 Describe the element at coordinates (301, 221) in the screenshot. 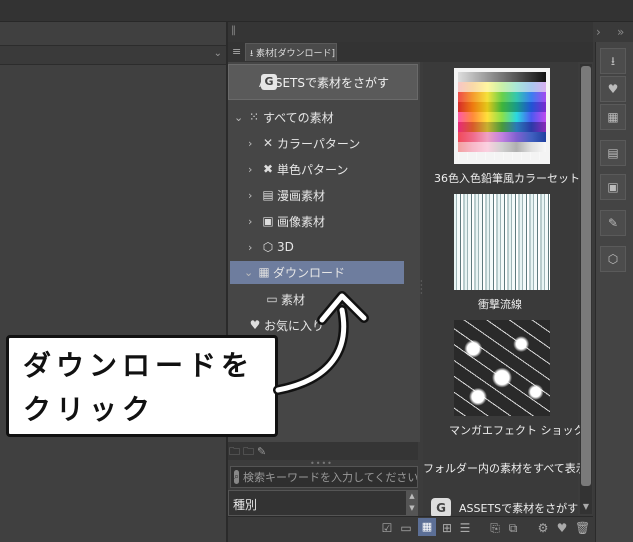

I see `tree-item-label: 画像素材` at that location.